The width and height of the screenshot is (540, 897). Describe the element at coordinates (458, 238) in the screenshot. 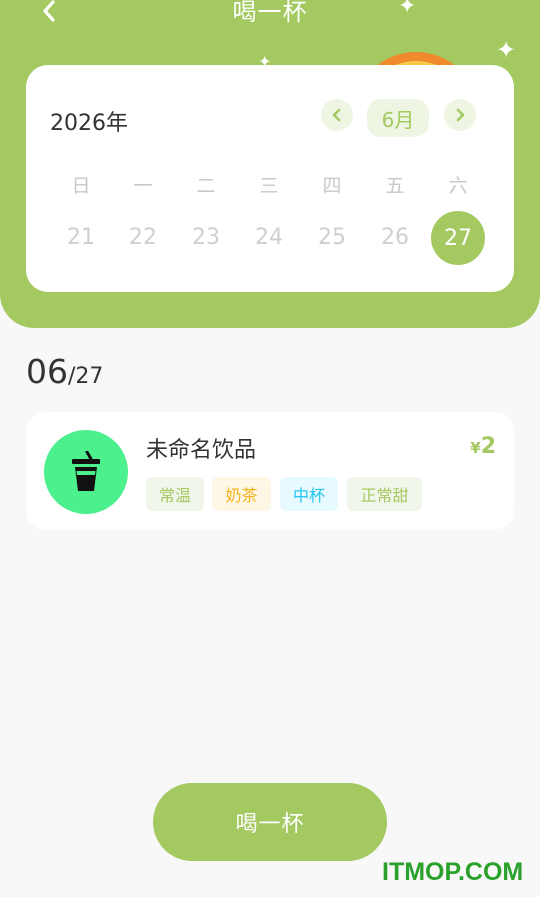

I see `calendar-day-selected: 27` at that location.